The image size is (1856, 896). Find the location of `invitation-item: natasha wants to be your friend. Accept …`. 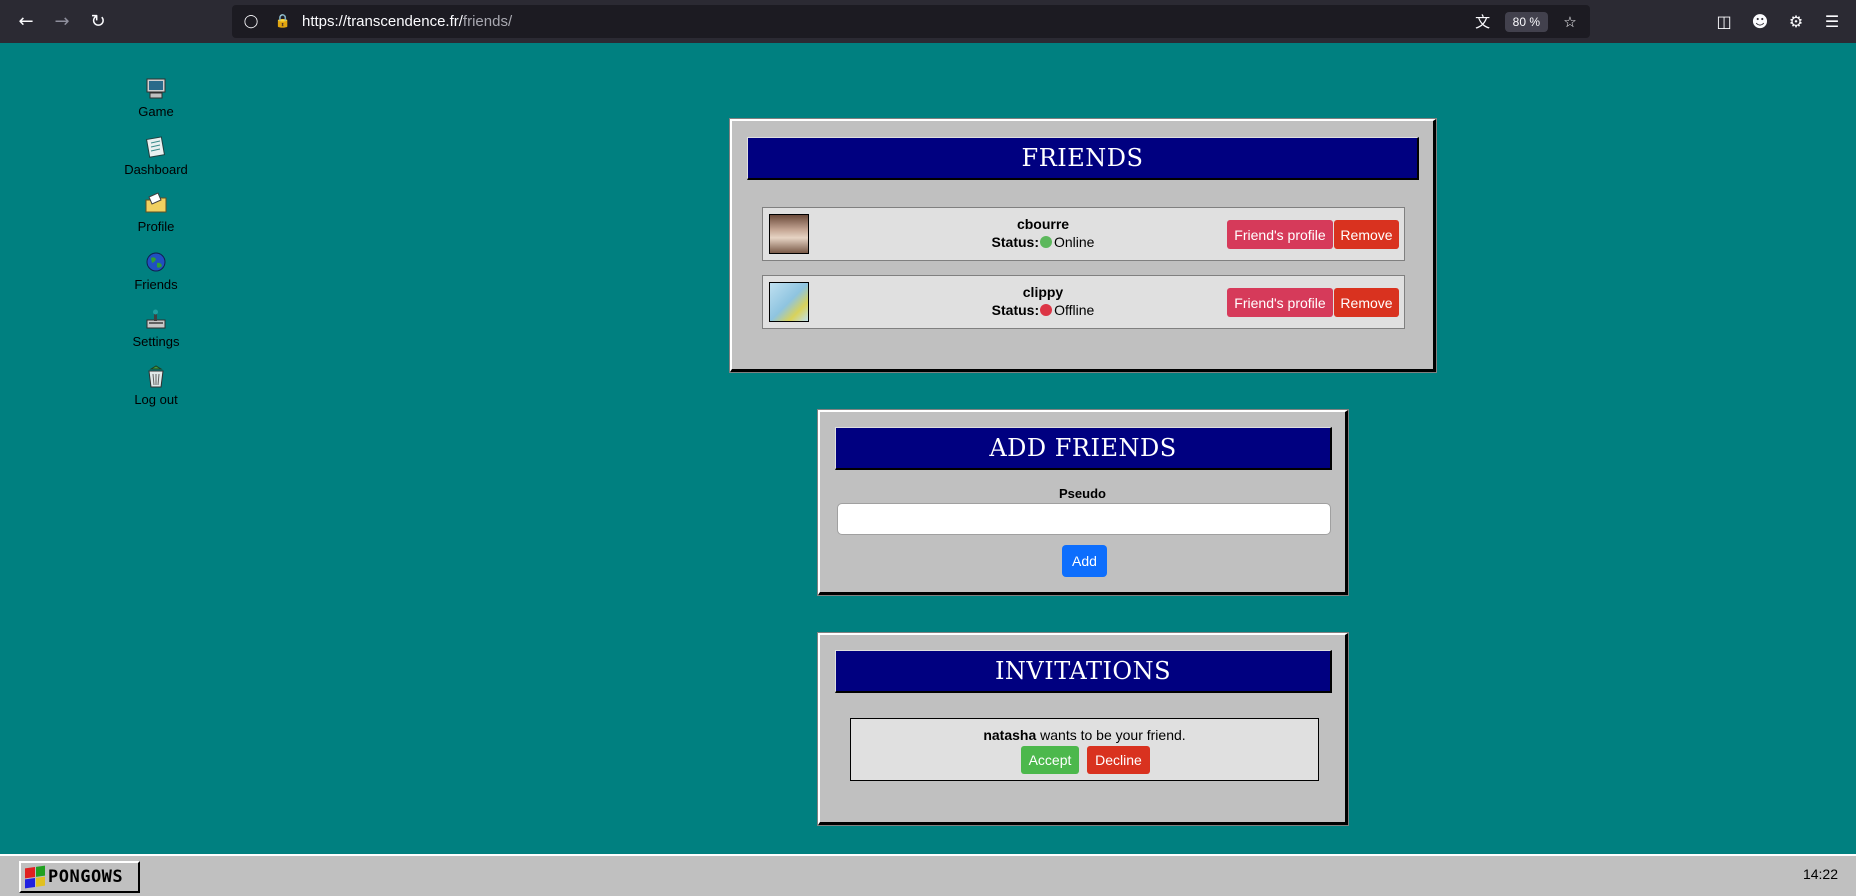

invitation-item: natasha wants to be your friend. Accept … is located at coordinates (1084, 749).